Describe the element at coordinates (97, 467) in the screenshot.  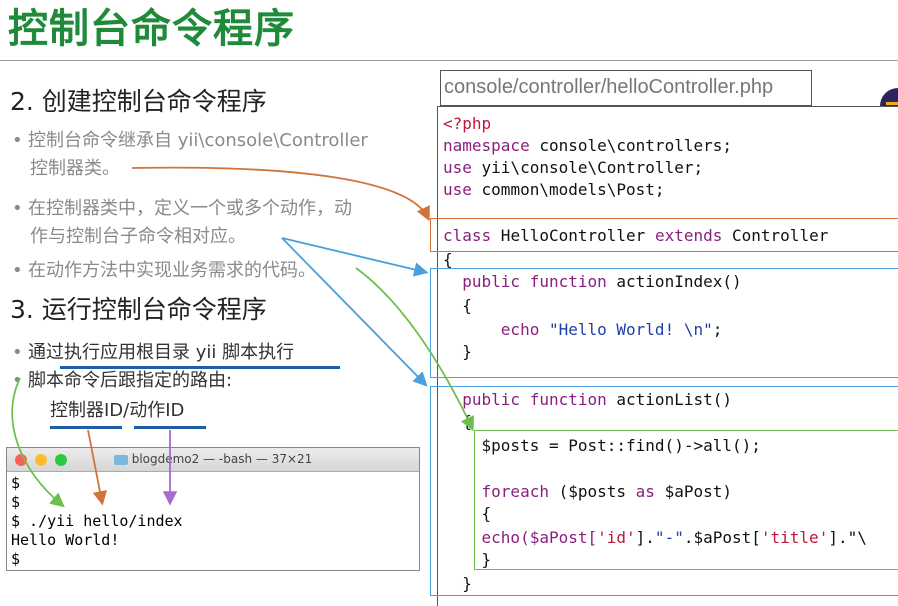
I see `orange-arrow-route` at that location.